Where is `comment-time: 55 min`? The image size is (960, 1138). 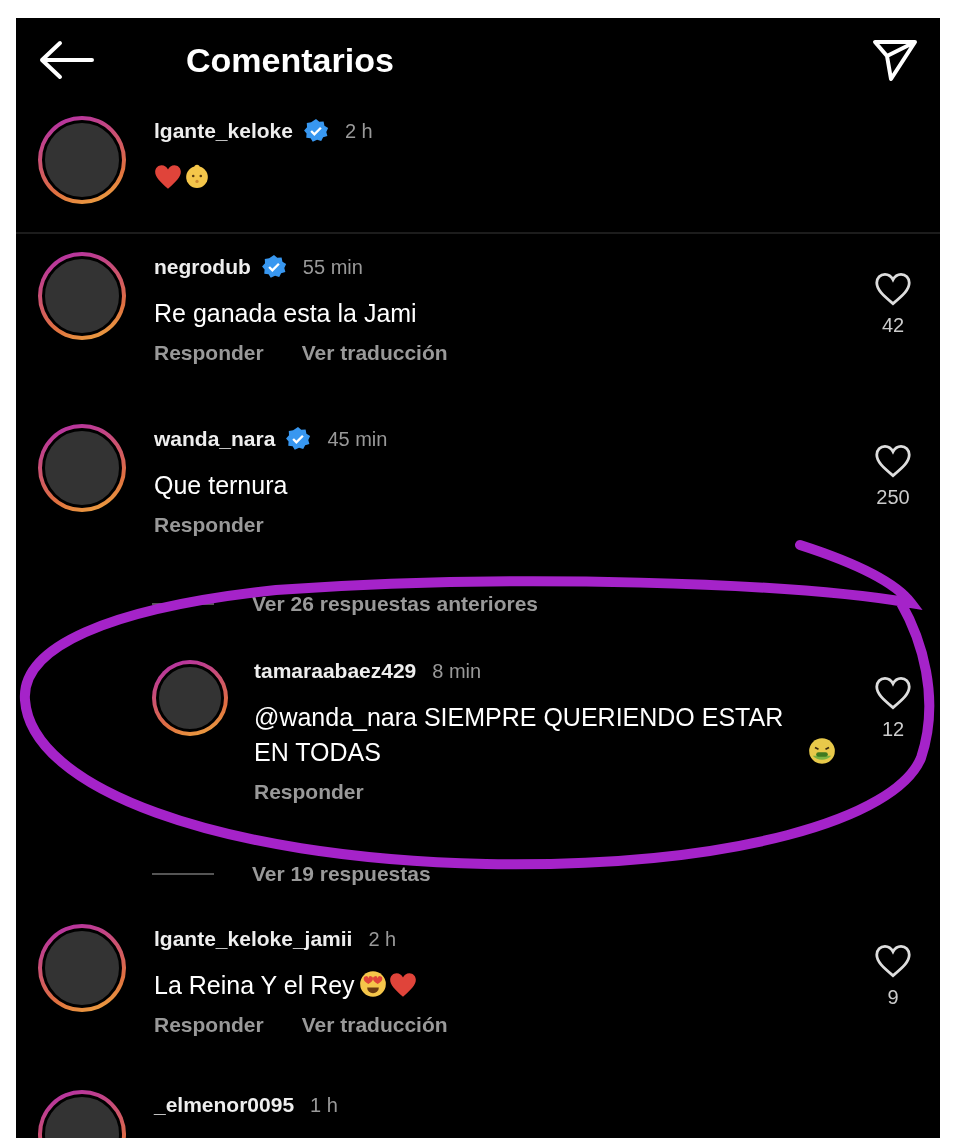
comment-time: 55 min is located at coordinates (332, 267).